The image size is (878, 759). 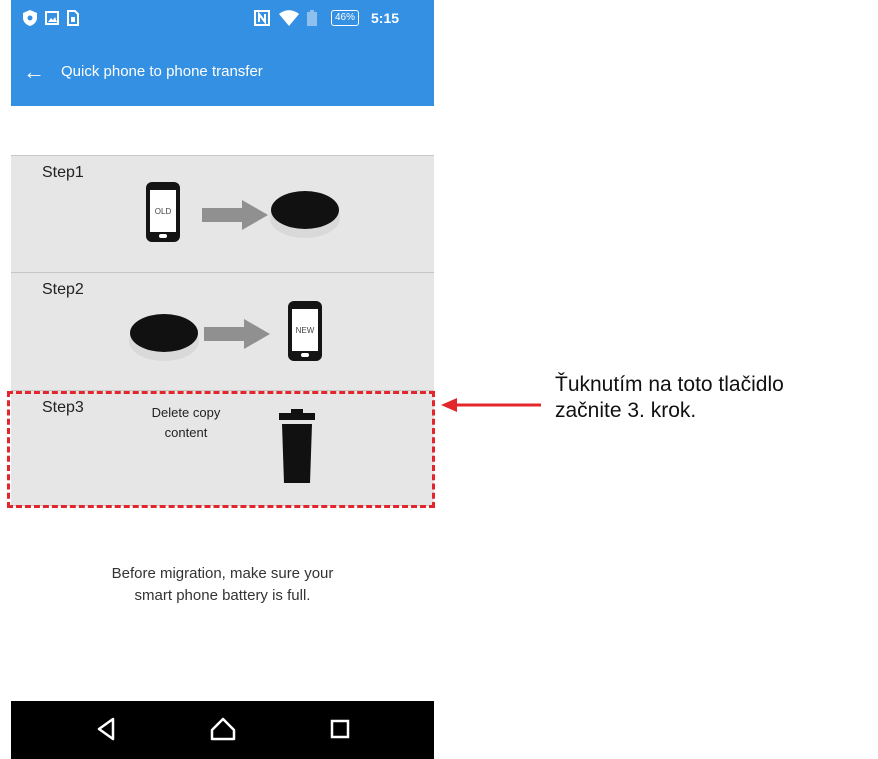 I want to click on image-icon, so click(x=52, y=18).